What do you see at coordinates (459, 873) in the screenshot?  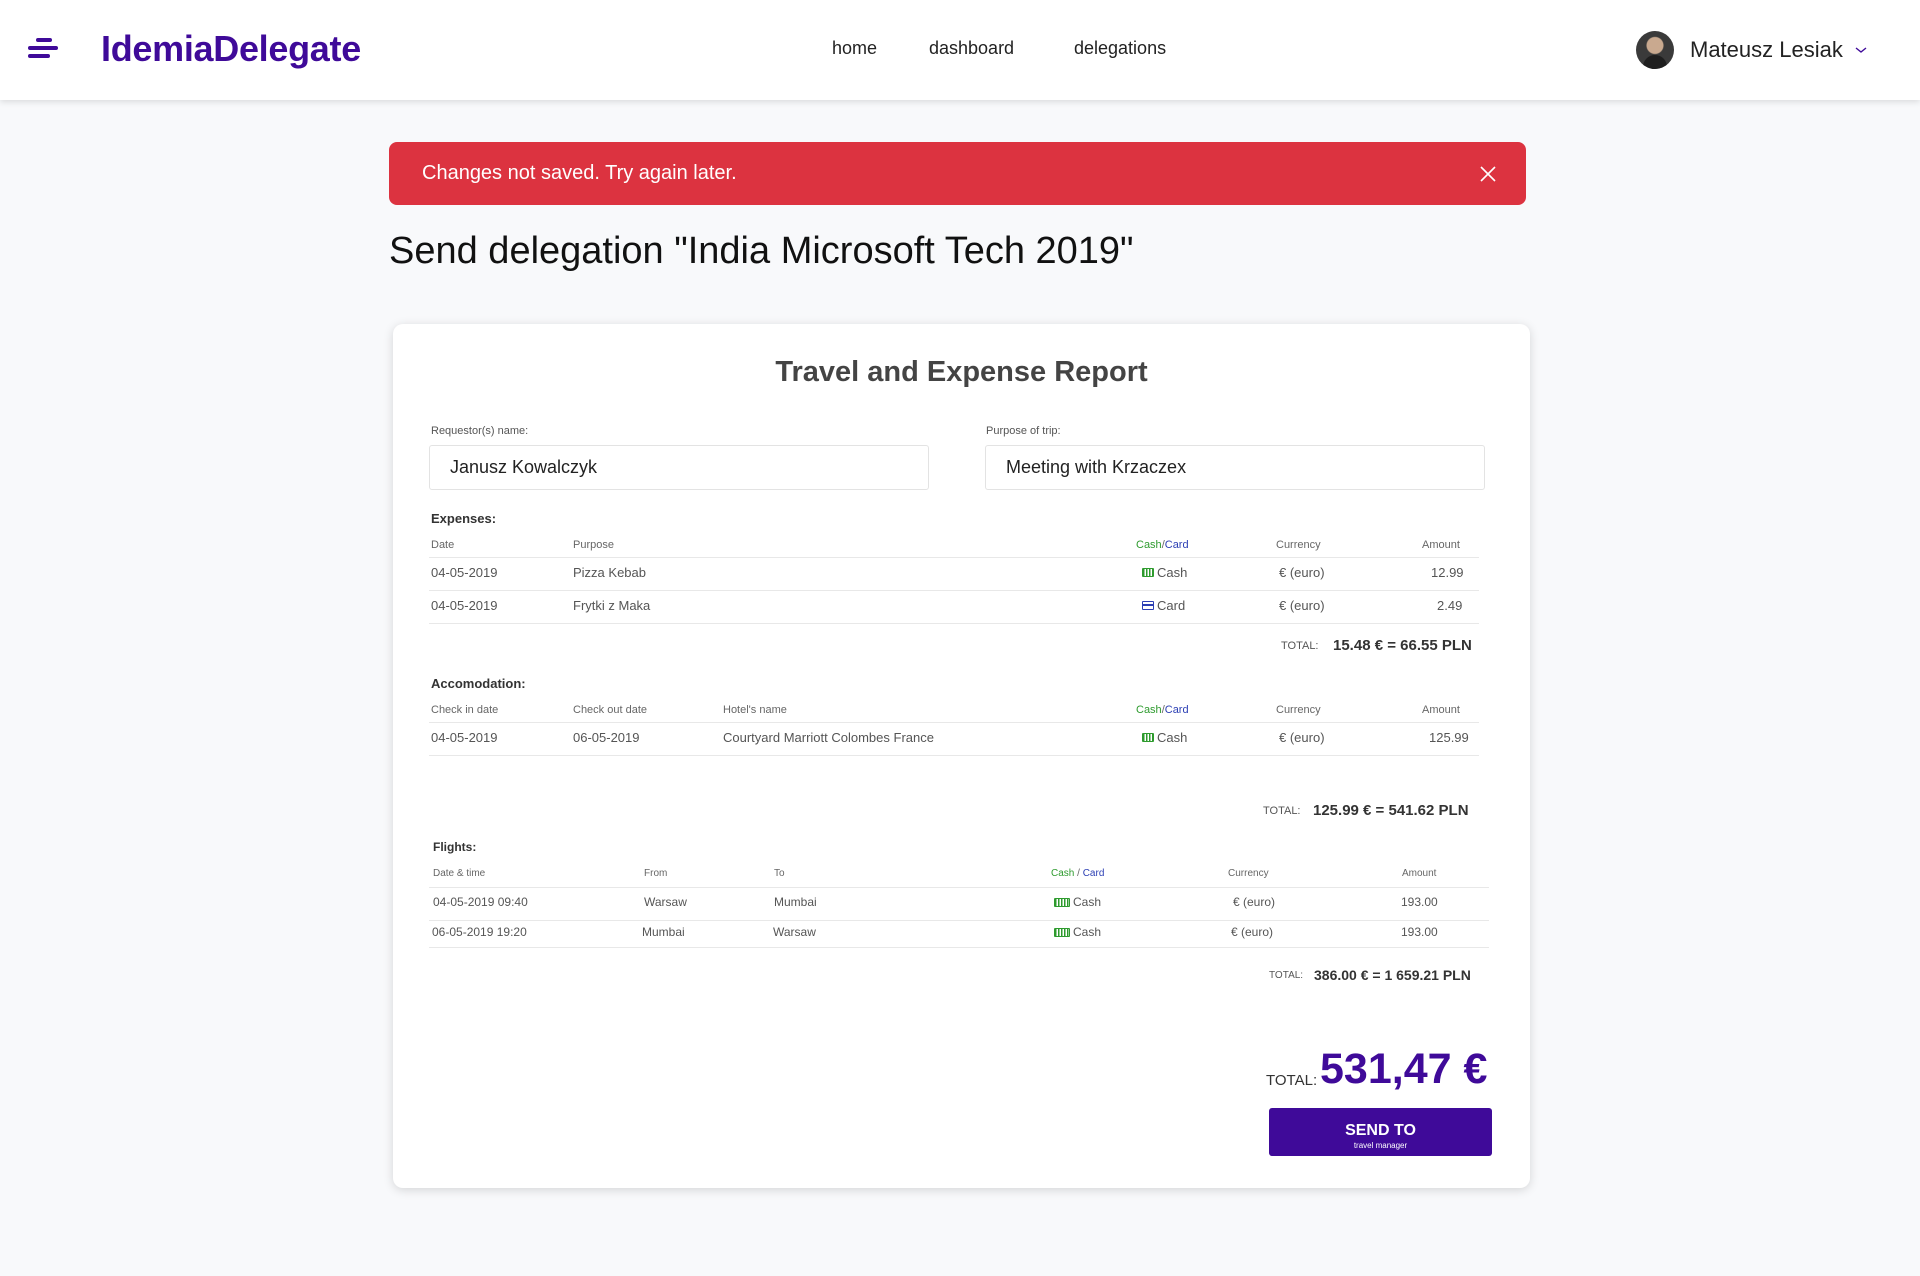 I see `th-datetime: Date & time` at bounding box center [459, 873].